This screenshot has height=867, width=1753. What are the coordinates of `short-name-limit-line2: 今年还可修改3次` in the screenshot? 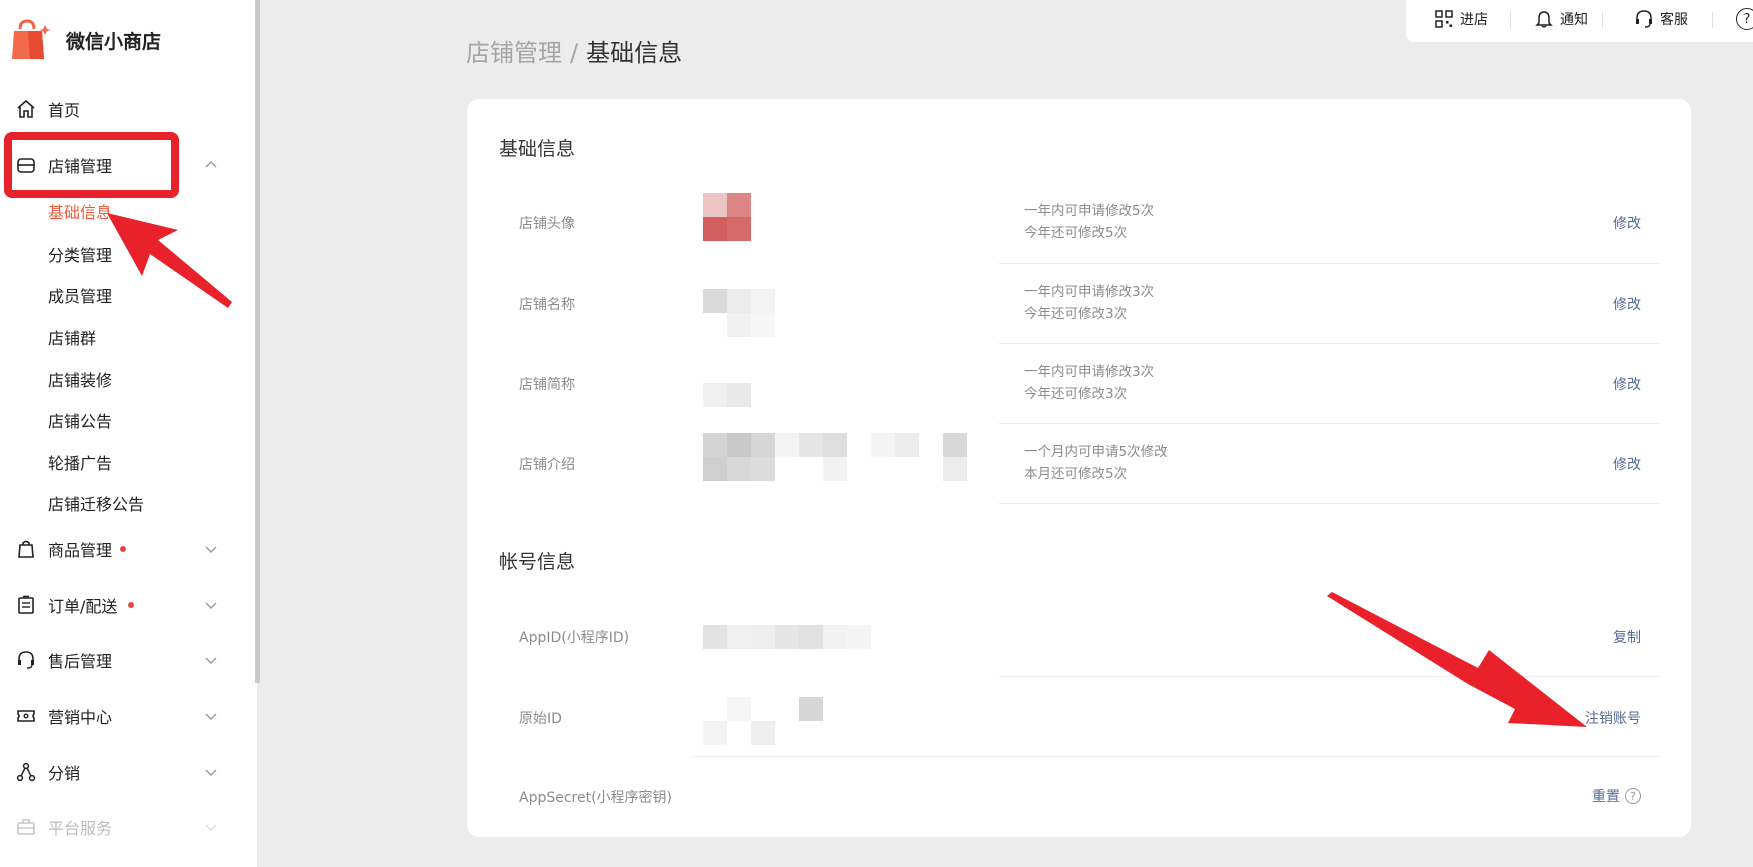 It's located at (1076, 394).